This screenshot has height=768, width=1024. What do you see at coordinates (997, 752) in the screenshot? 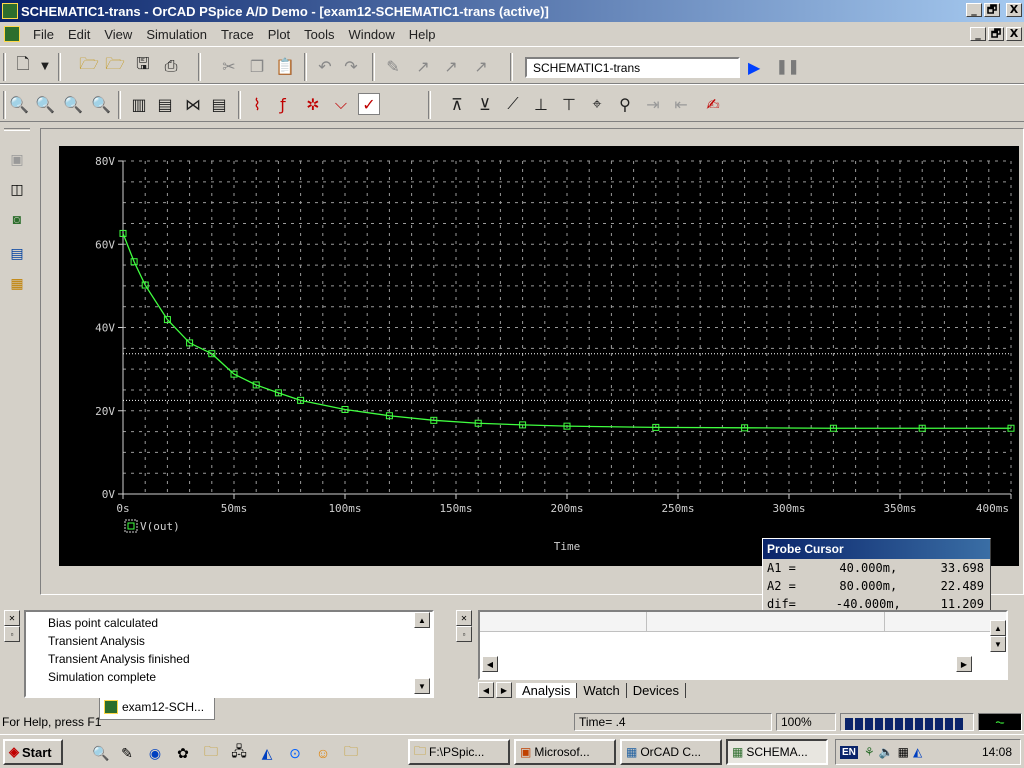
I see `tray-clock: 14:08` at bounding box center [997, 752].